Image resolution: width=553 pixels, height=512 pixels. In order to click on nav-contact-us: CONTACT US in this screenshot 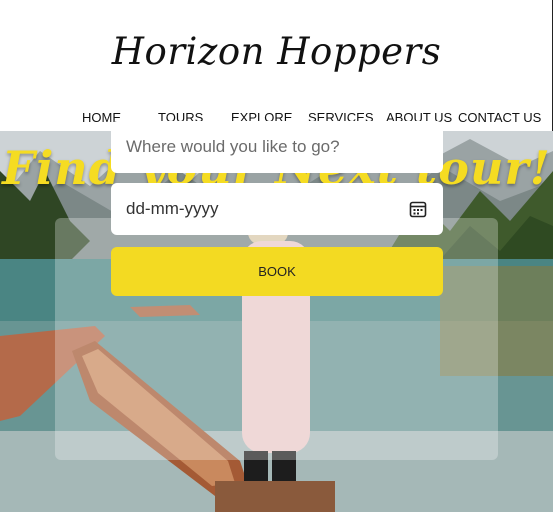, I will do `click(499, 118)`.